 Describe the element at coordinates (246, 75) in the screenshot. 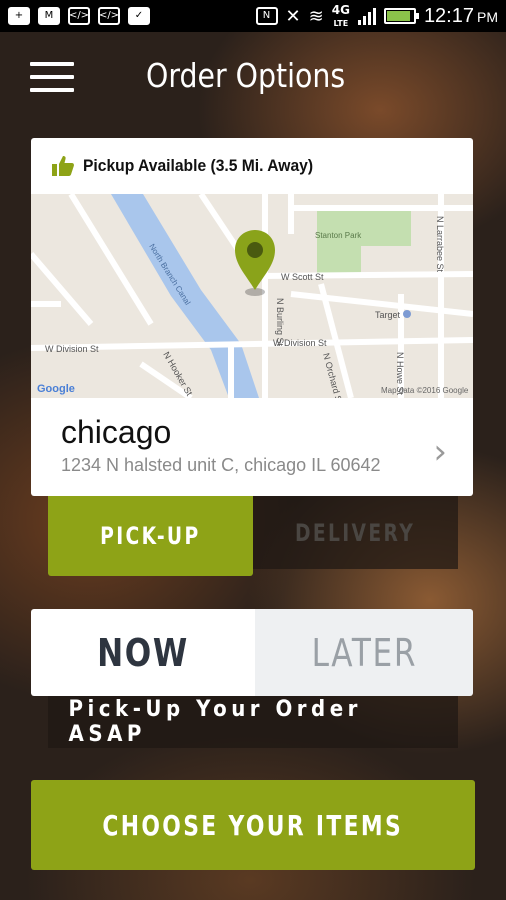

I see `page-title: Order Options` at that location.